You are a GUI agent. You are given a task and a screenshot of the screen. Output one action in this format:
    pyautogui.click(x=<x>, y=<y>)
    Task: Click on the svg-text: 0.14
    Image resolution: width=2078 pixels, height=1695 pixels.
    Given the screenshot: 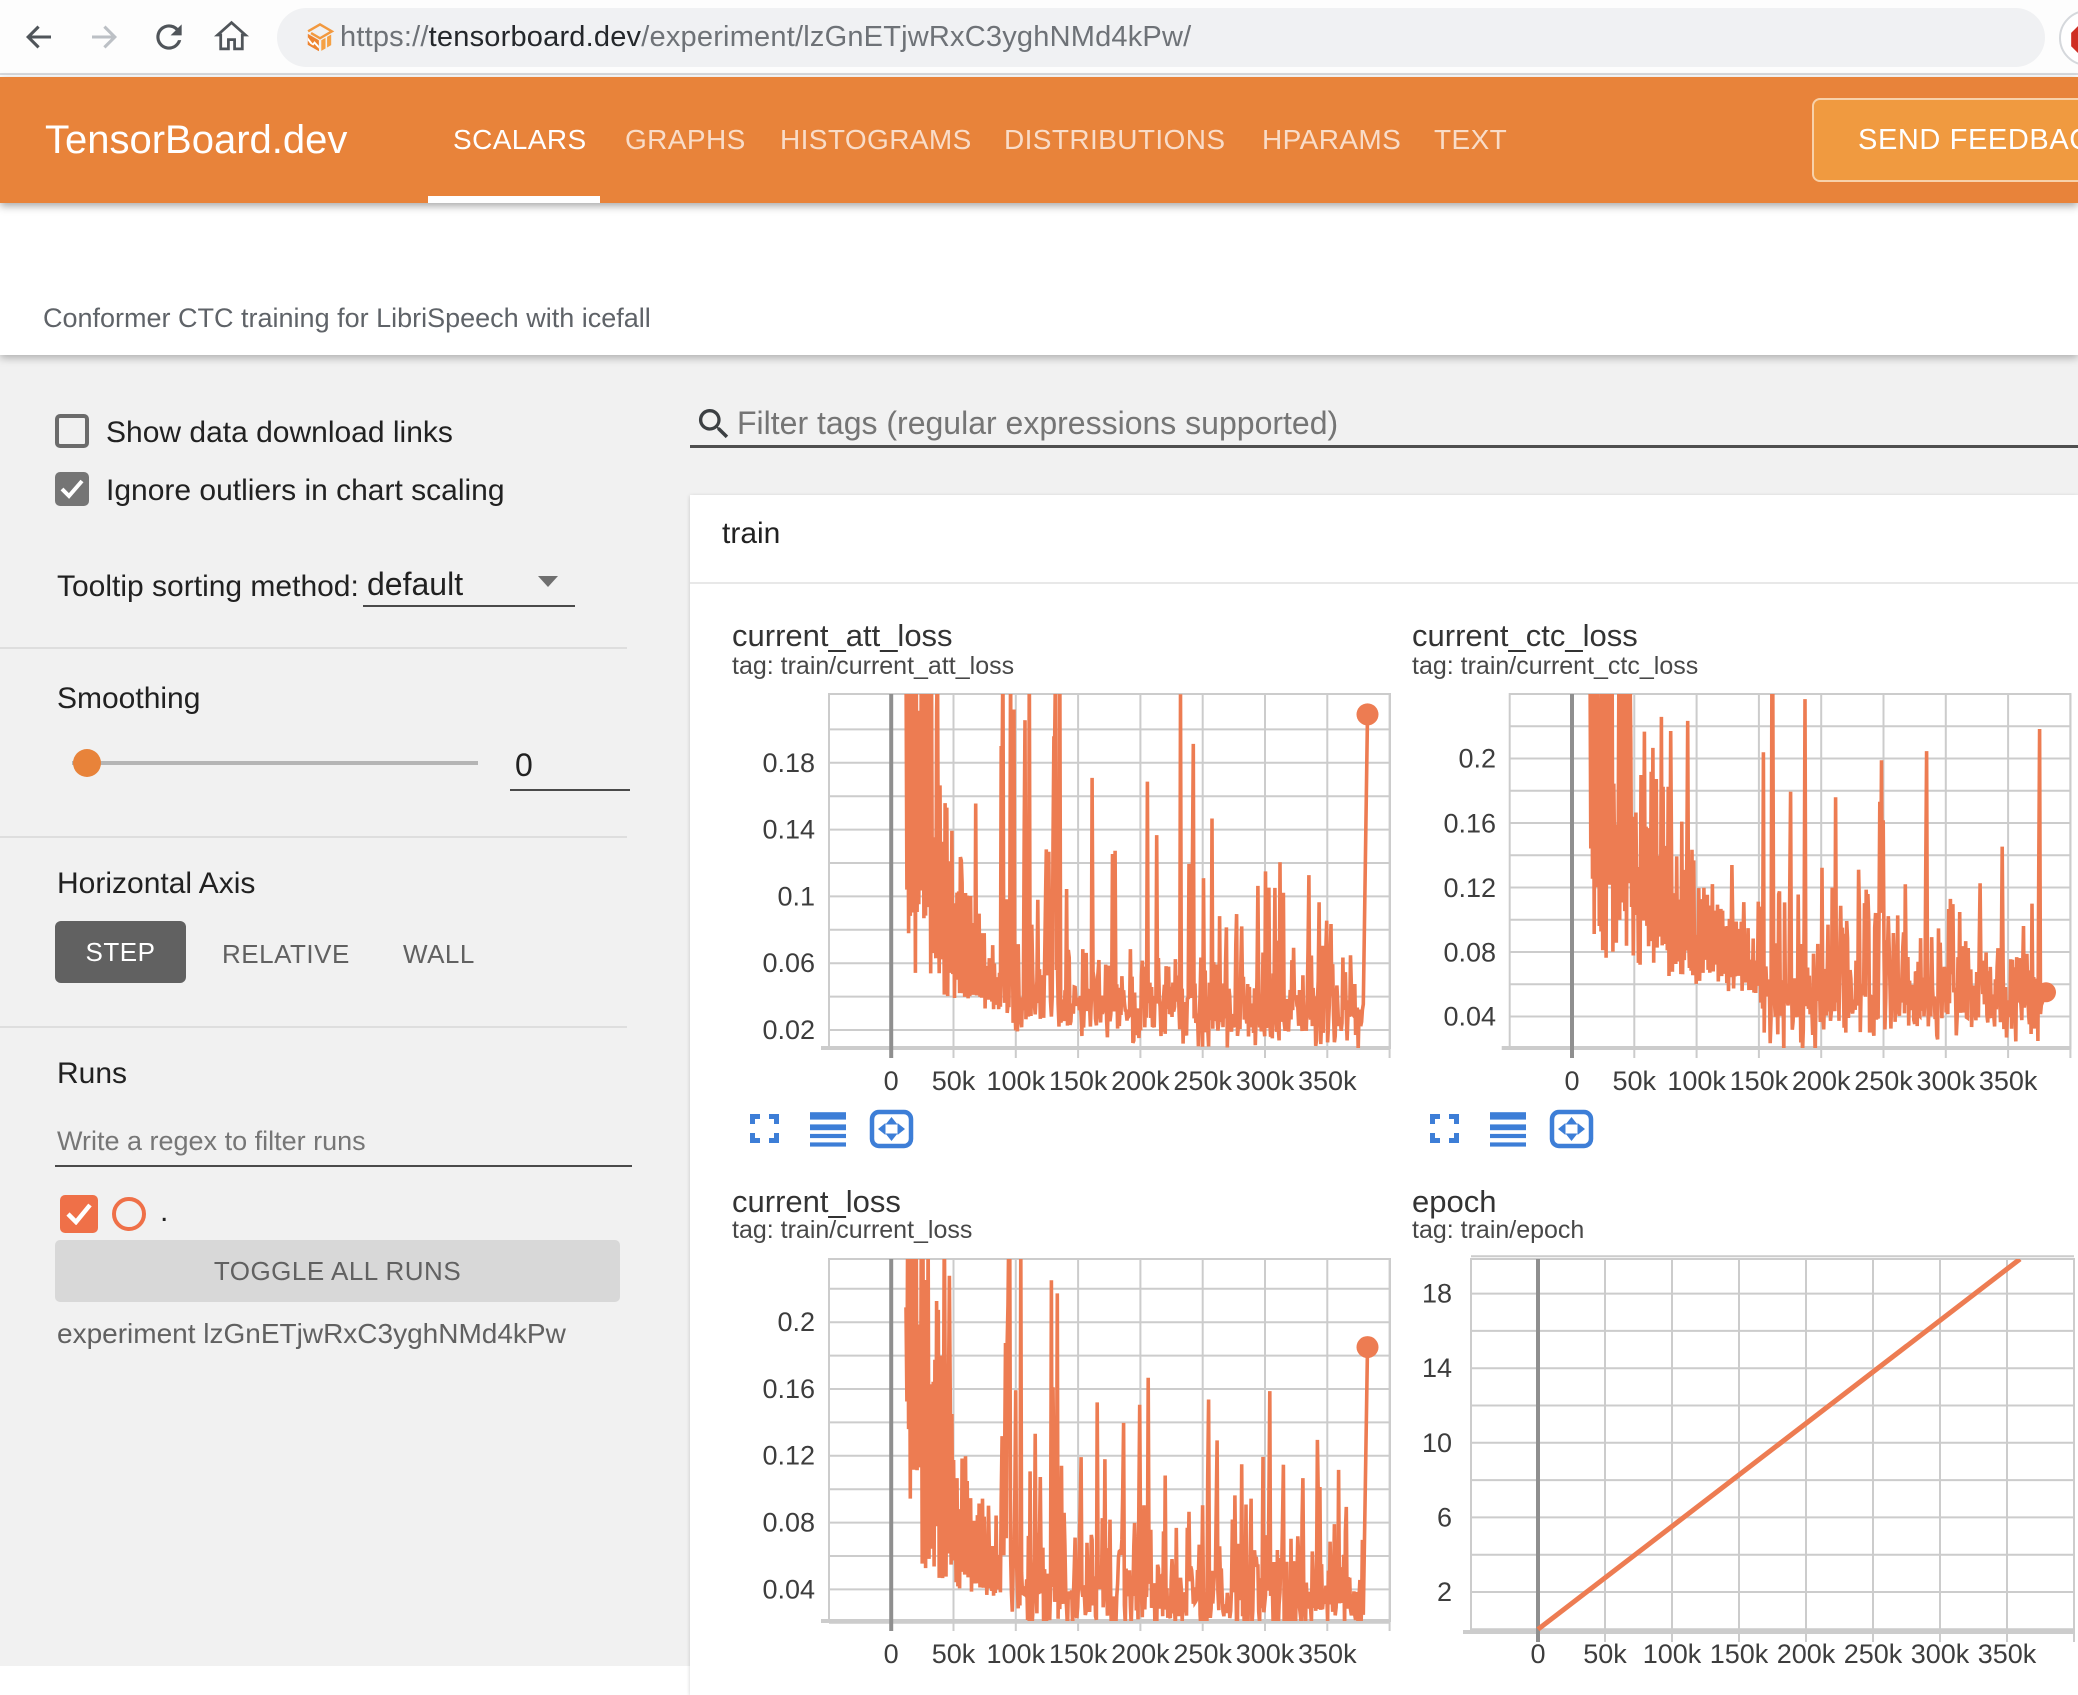 What is the action you would take?
    pyautogui.click(x=788, y=830)
    